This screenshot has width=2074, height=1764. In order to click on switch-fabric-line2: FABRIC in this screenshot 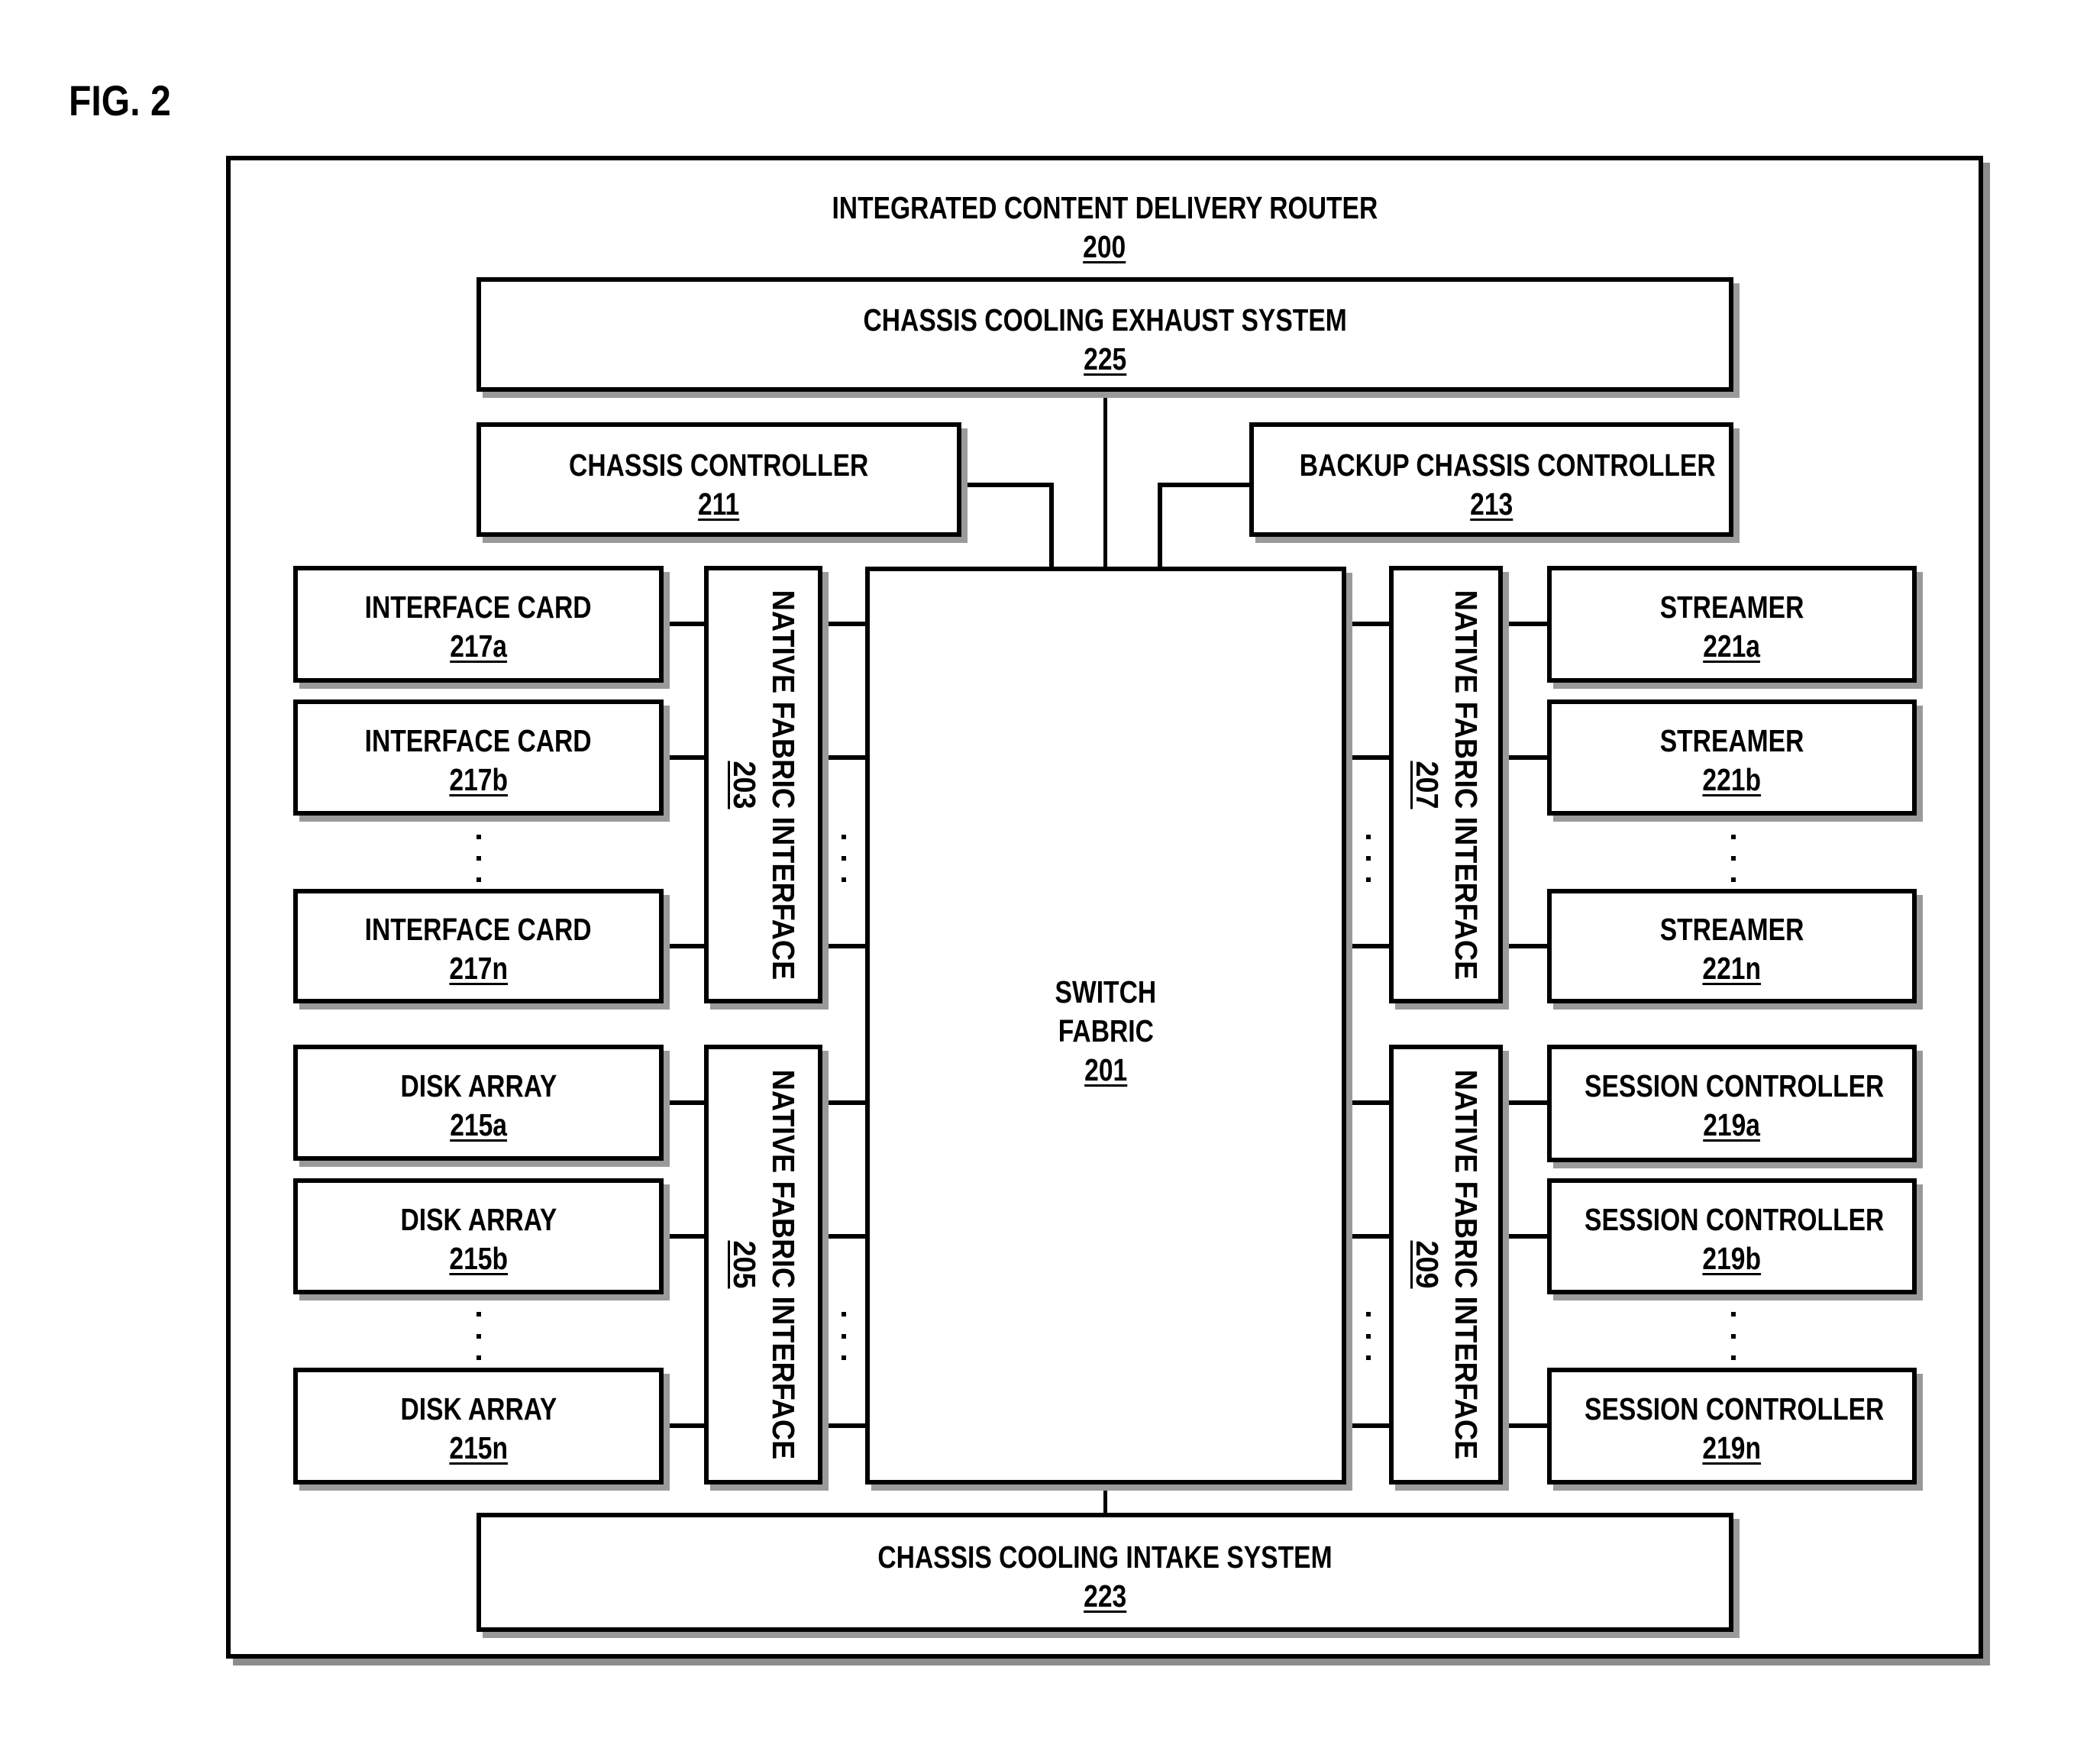, I will do `click(1106, 1030)`.